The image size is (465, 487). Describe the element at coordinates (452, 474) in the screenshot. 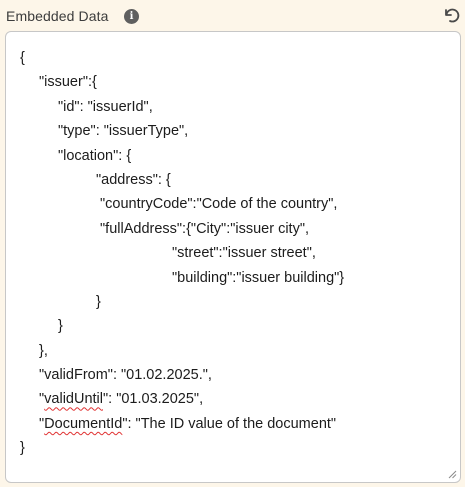

I see `resize-handle-icon` at that location.